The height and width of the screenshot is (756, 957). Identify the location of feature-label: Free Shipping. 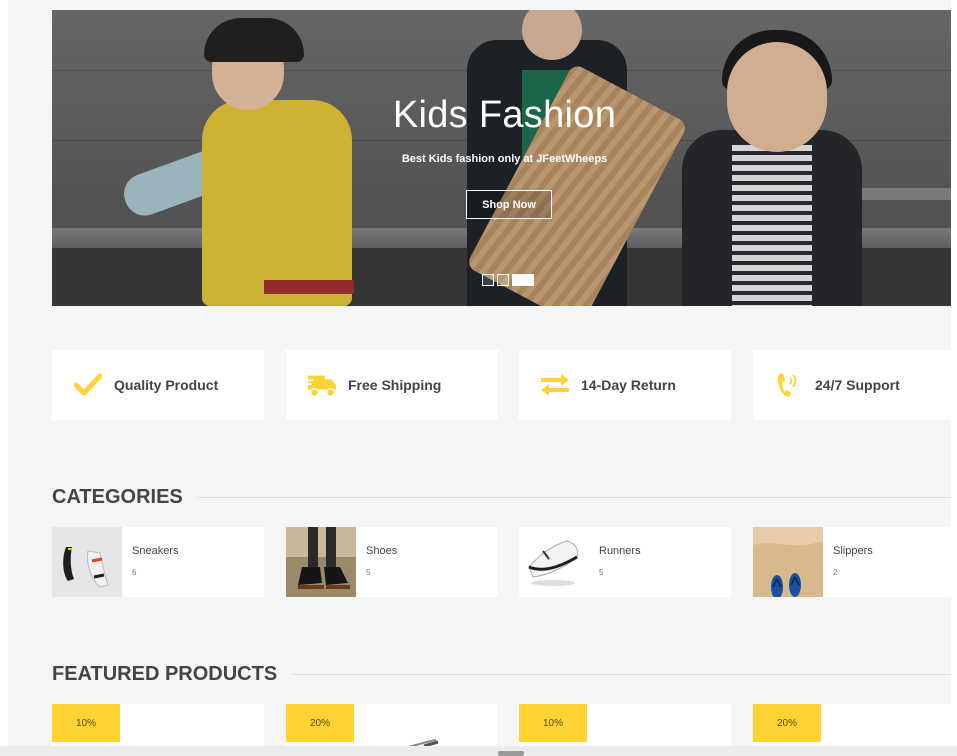
(395, 385).